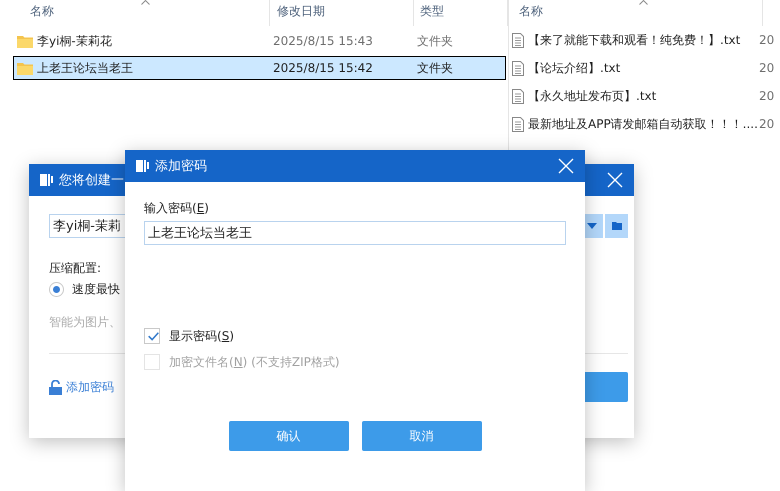 The height and width of the screenshot is (491, 780). Describe the element at coordinates (81, 387) in the screenshot. I see `add-password-link: 添加密码` at that location.